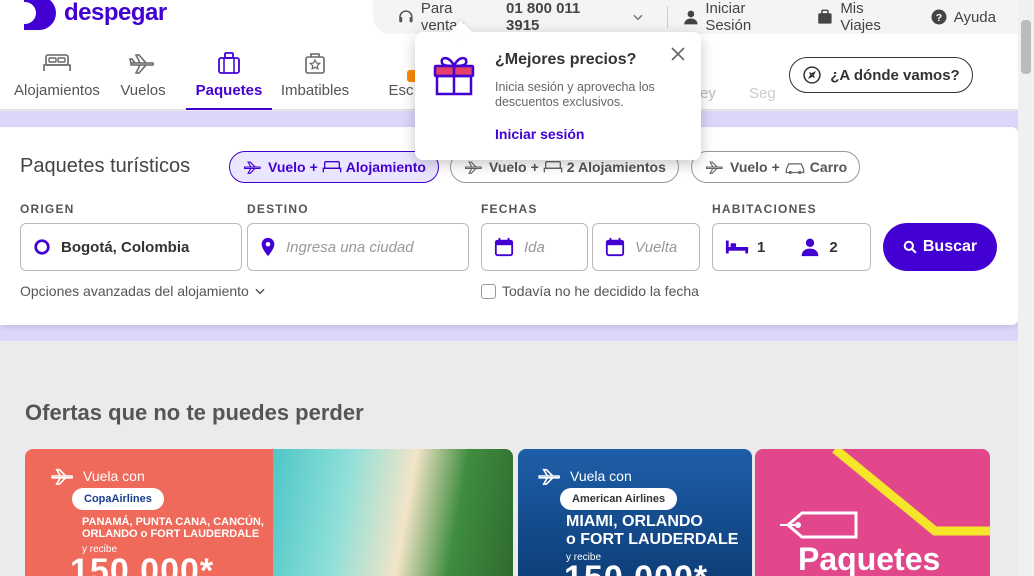 The image size is (1034, 576). I want to click on chip-vuelo-carro: Vuelo + Carro, so click(776, 167).